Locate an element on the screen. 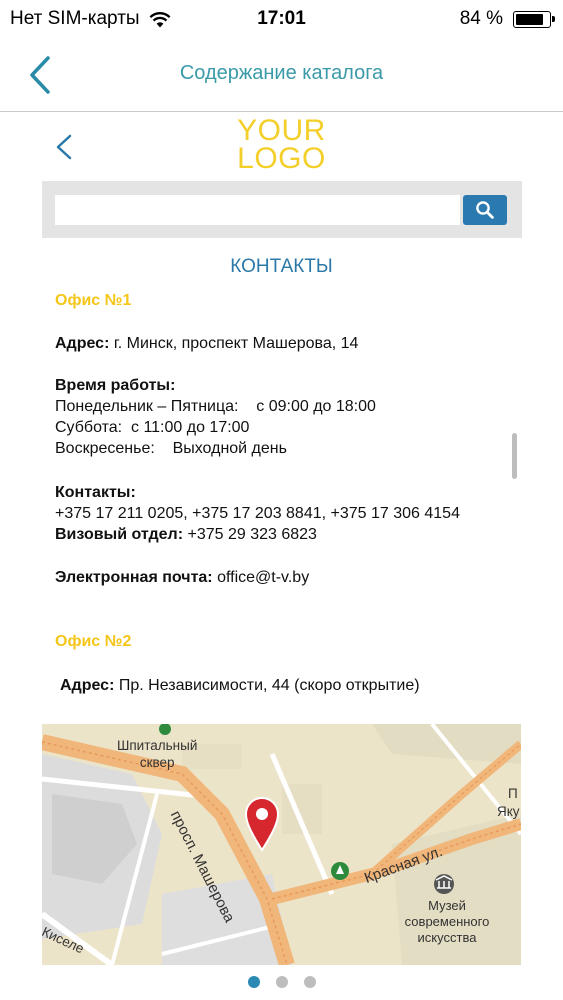  park-label-line-1: Шпитальный is located at coordinates (157, 745).